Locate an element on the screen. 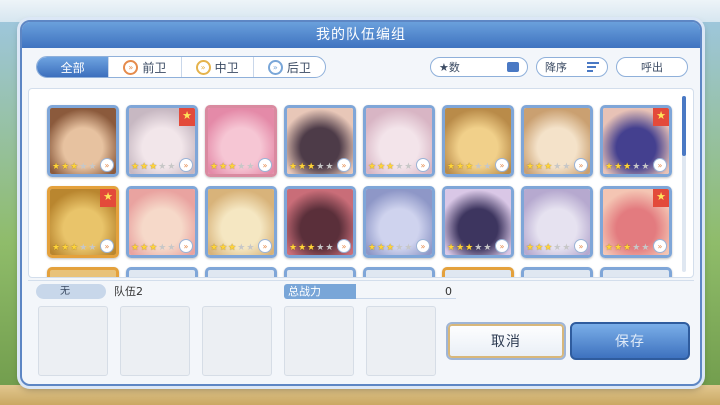  dialog-title: 我的队伍编组 is located at coordinates (361, 35).